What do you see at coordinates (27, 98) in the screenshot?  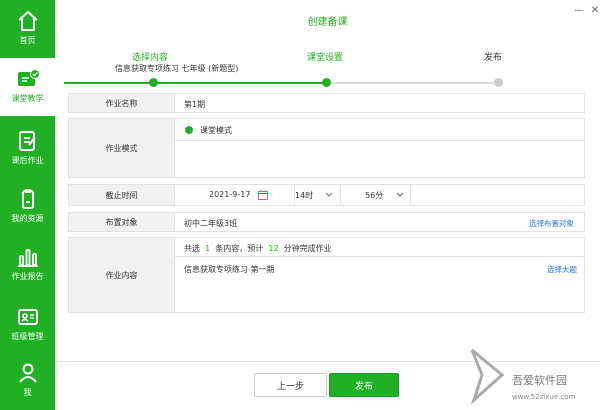 I see `sidebar-item-label: 课堂教学` at bounding box center [27, 98].